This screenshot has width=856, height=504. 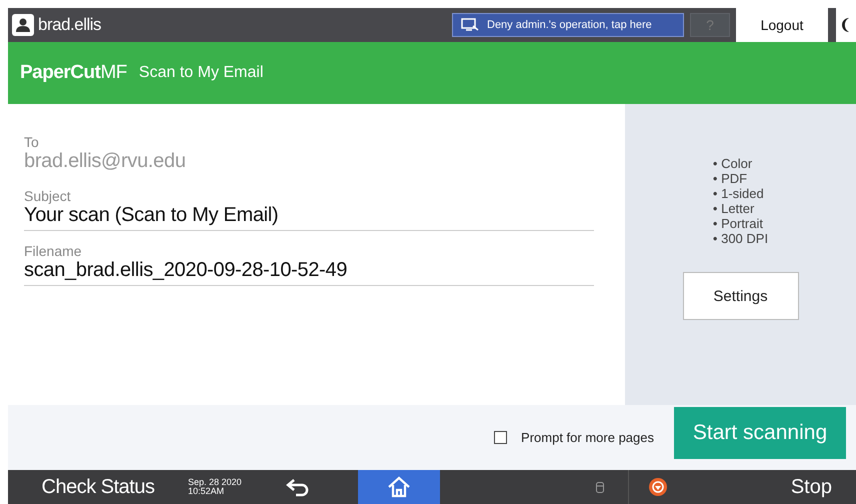 I want to click on text-field: Subject Your scan (Scan to My Email), so click(x=309, y=209).